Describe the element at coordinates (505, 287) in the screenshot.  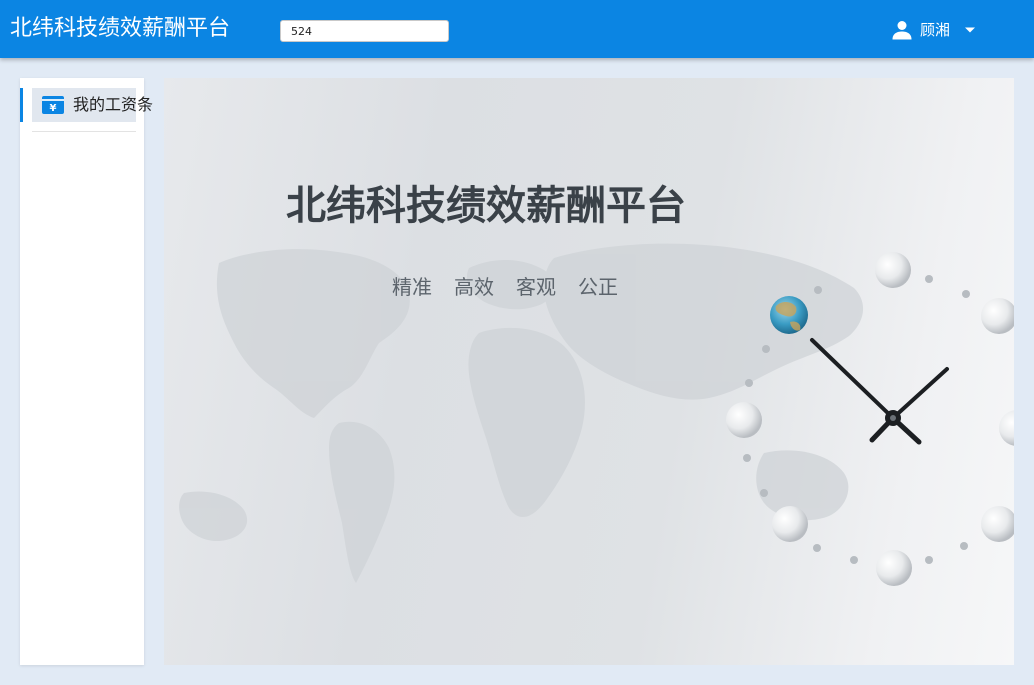
I see `slogan-list: 精准 高效 客观 公正` at that location.